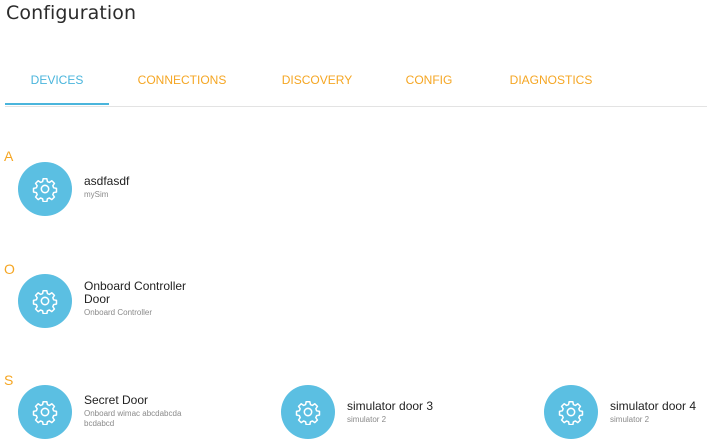  Describe the element at coordinates (429, 81) in the screenshot. I see `tab-config: CONFIG` at that location.